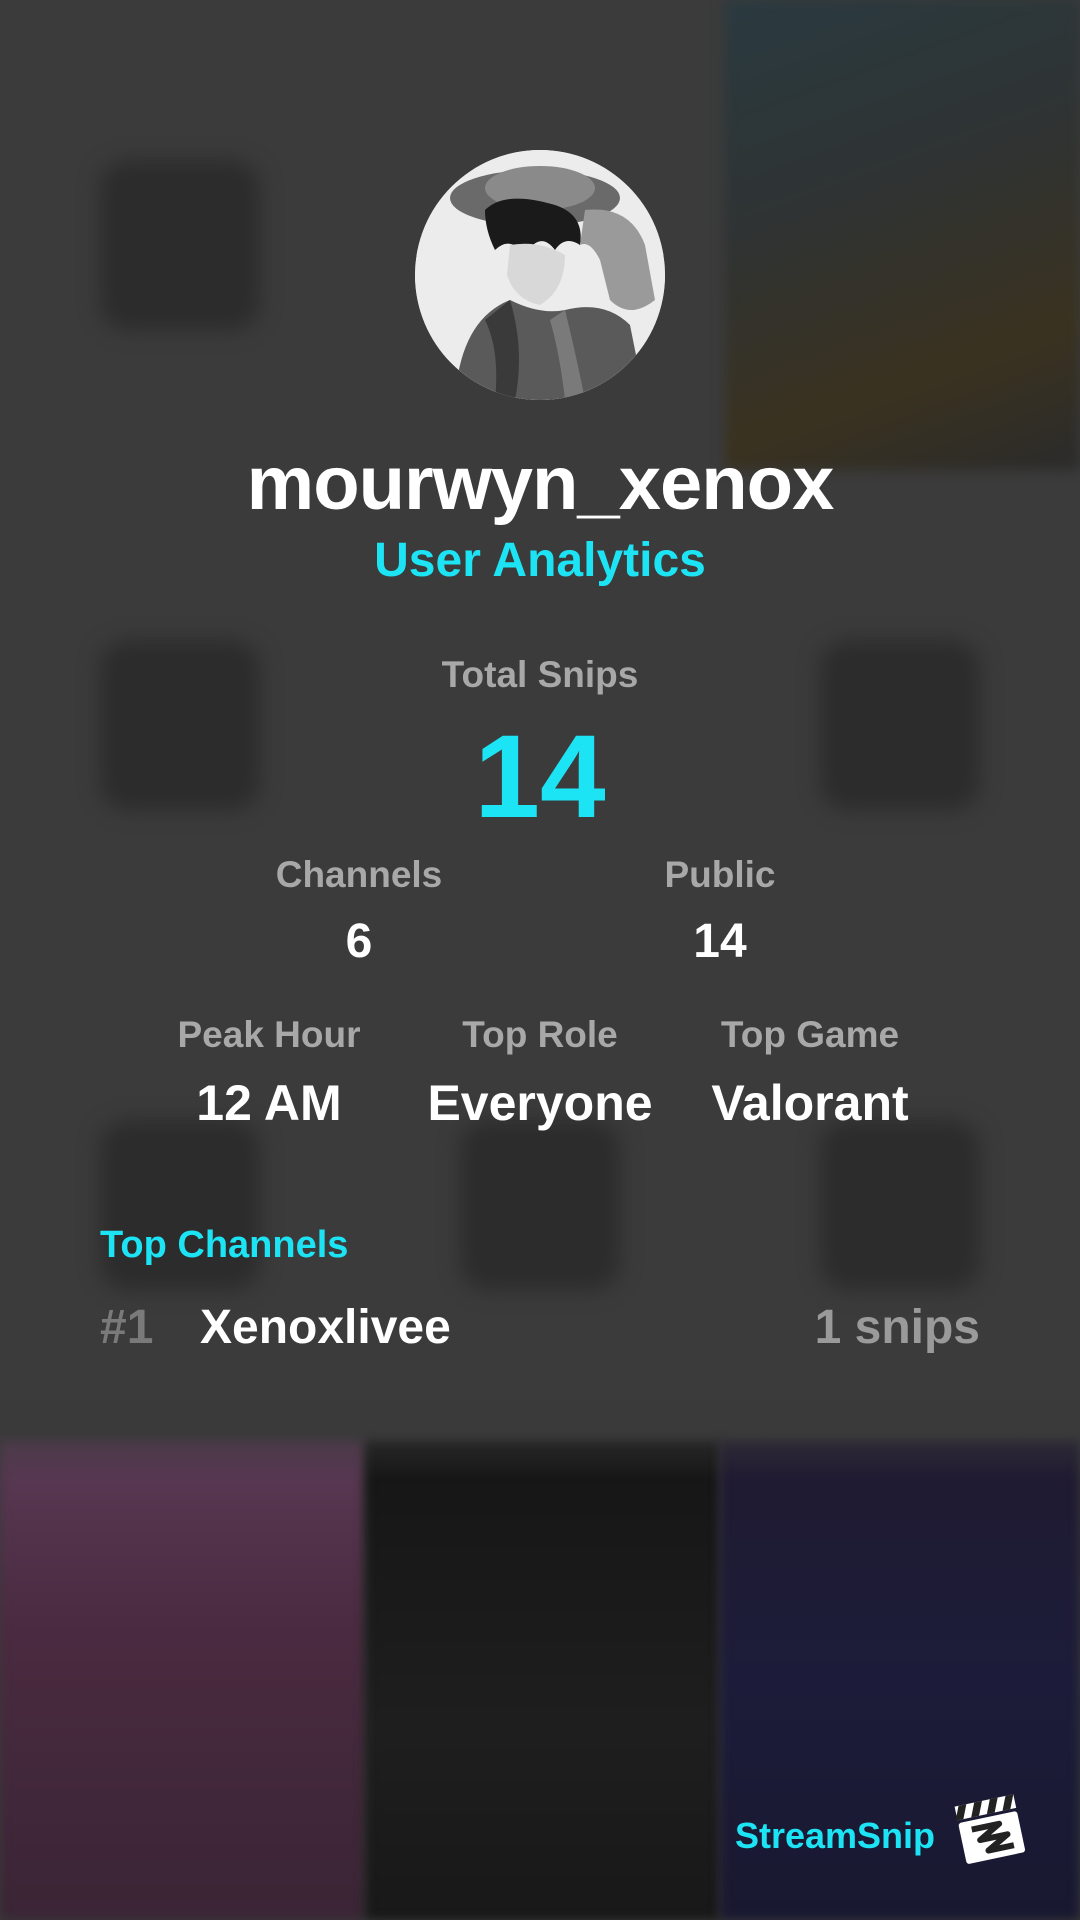 This screenshot has width=1080, height=1920. What do you see at coordinates (540, 1103) in the screenshot?
I see `top-role-value: Everyone` at bounding box center [540, 1103].